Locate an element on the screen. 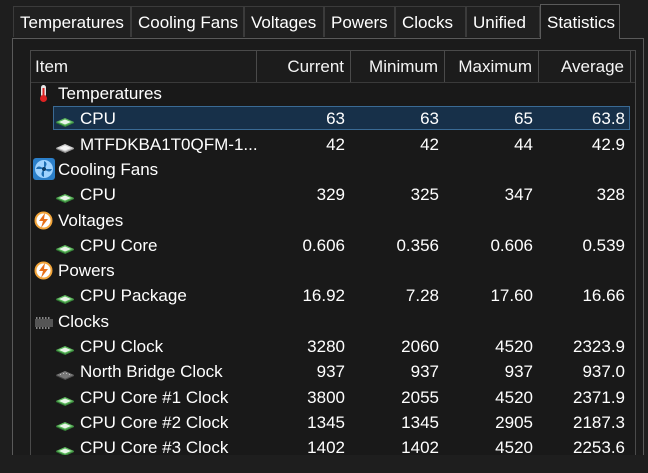 Image resolution: width=648 pixels, height=473 pixels. value-maximum: 17.60 is located at coordinates (511, 296).